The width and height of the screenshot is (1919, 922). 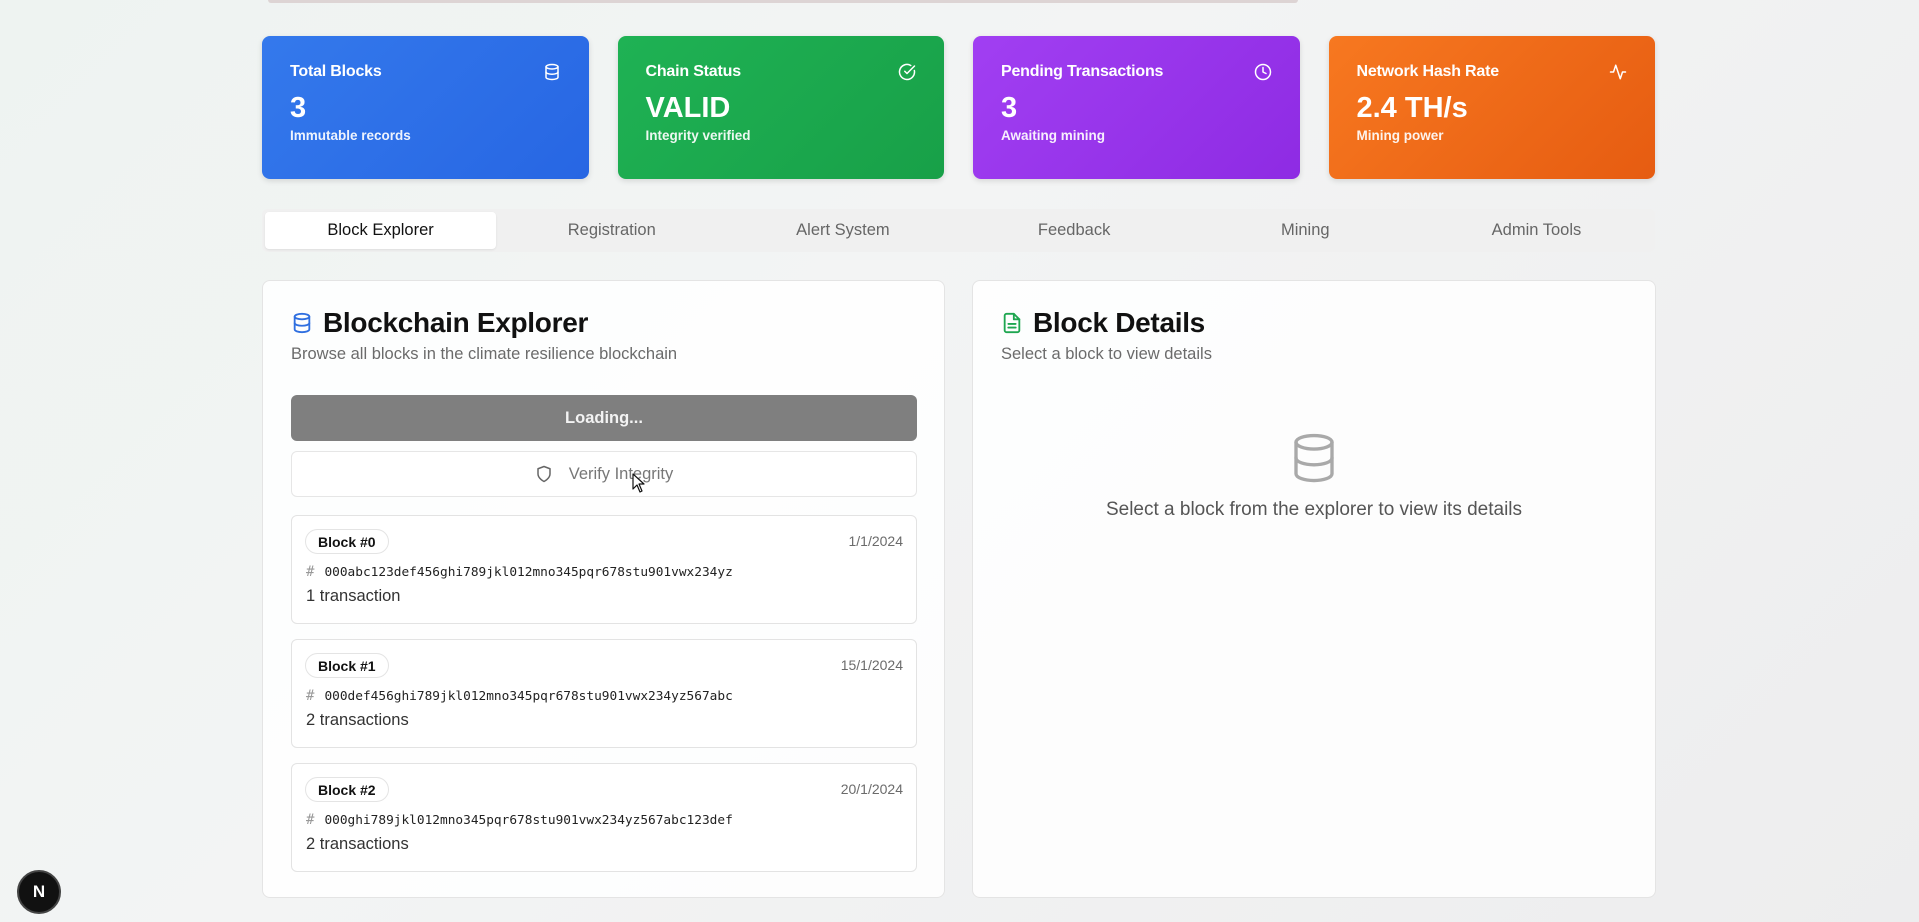 I want to click on block-transaction-count: 1 transaction, so click(x=353, y=596).